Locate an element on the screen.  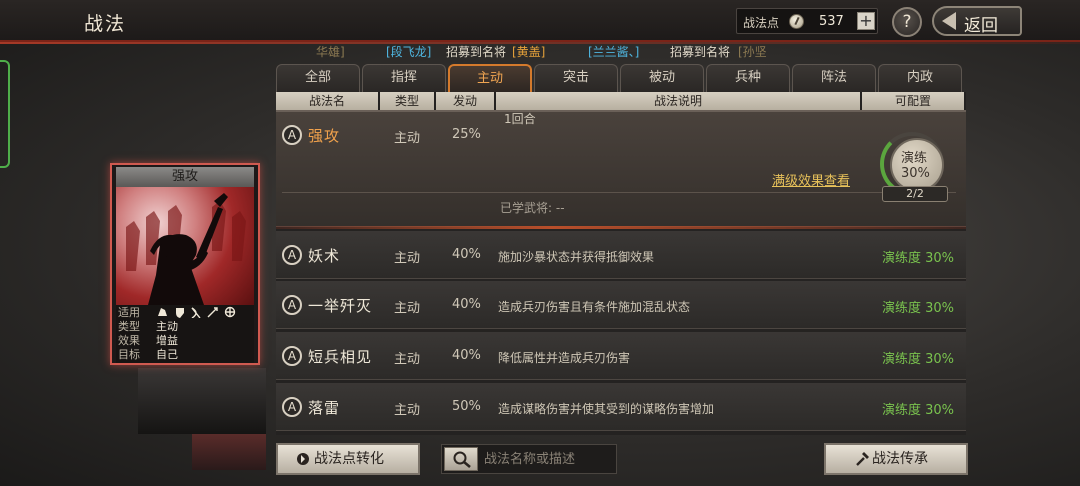
column-header-trigger-rate: 发动 is located at coordinates (465, 101).